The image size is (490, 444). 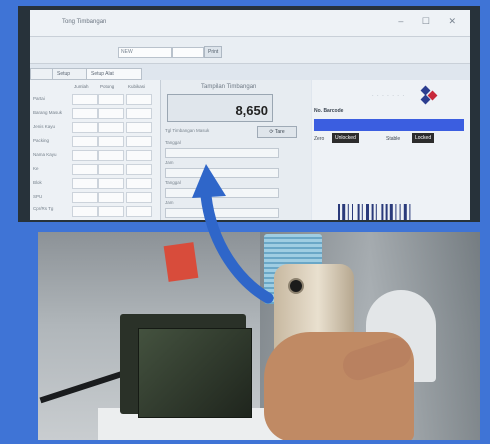 I want to click on row-label: SPU, so click(x=38, y=196).